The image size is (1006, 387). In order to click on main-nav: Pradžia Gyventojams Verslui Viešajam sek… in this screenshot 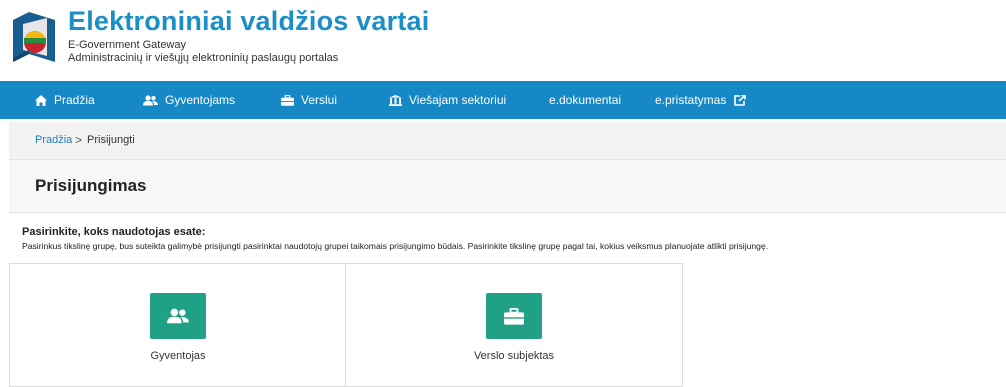, I will do `click(503, 100)`.